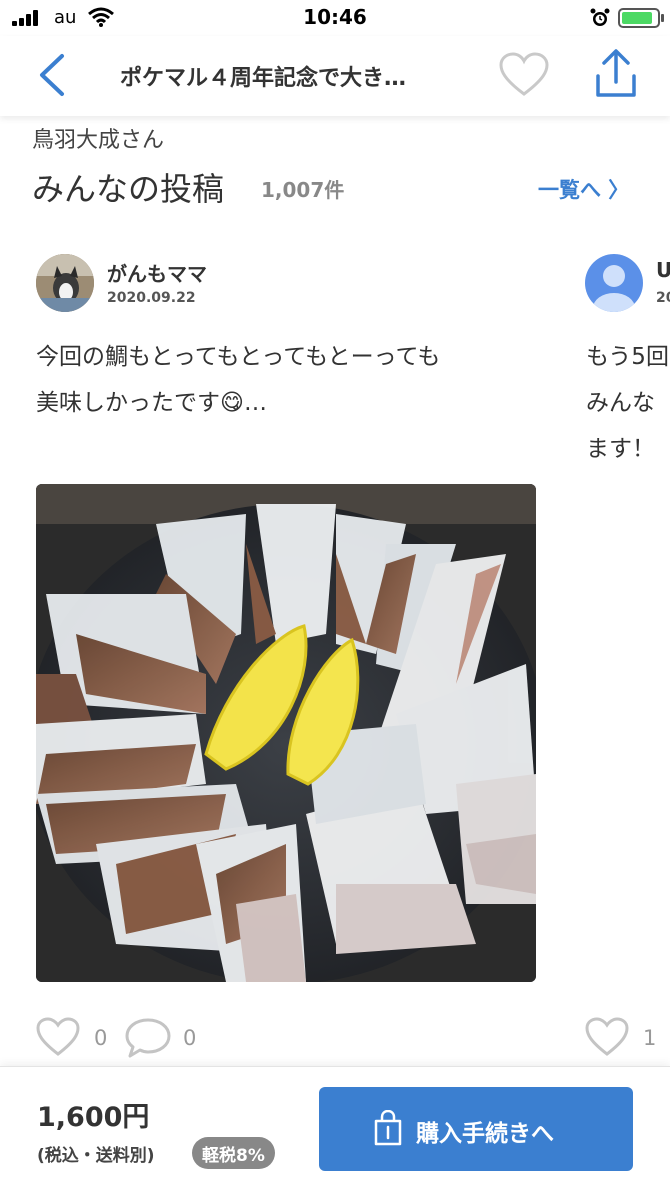  I want to click on comment-icon, so click(148, 1038).